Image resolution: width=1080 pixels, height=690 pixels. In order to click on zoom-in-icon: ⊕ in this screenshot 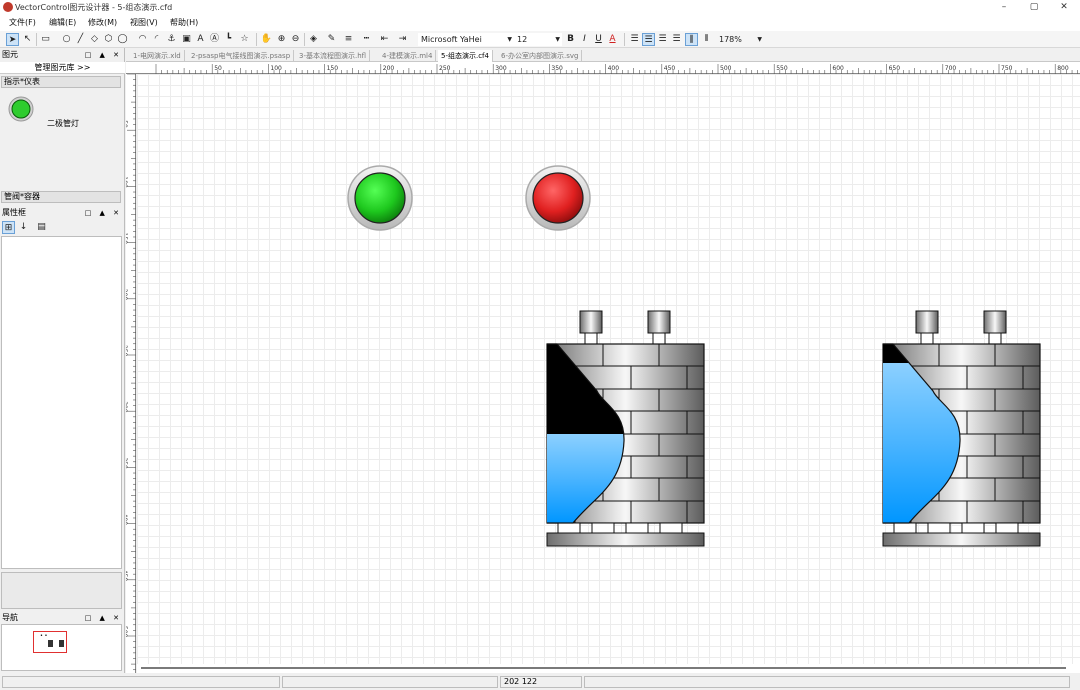, I will do `click(281, 39)`.